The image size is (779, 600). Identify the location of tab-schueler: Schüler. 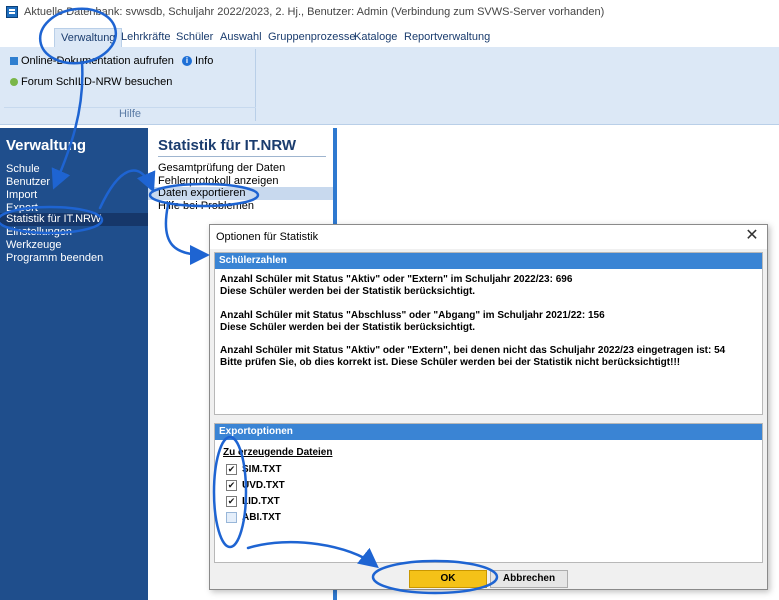
(194, 38).